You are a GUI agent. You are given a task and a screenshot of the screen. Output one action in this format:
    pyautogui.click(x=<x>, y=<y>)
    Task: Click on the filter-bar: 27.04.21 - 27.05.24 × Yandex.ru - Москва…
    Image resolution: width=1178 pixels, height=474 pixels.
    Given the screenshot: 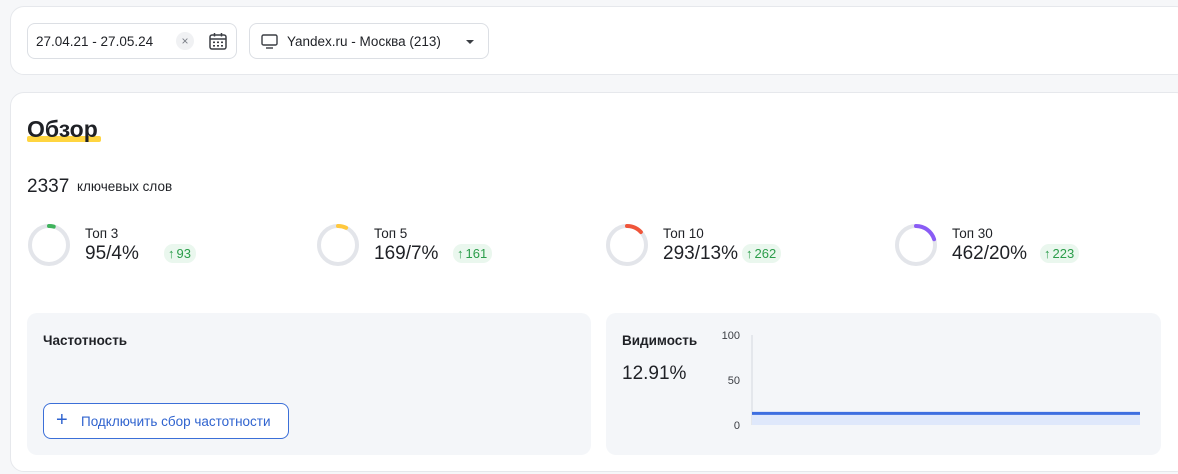 What is the action you would take?
    pyautogui.click(x=594, y=40)
    